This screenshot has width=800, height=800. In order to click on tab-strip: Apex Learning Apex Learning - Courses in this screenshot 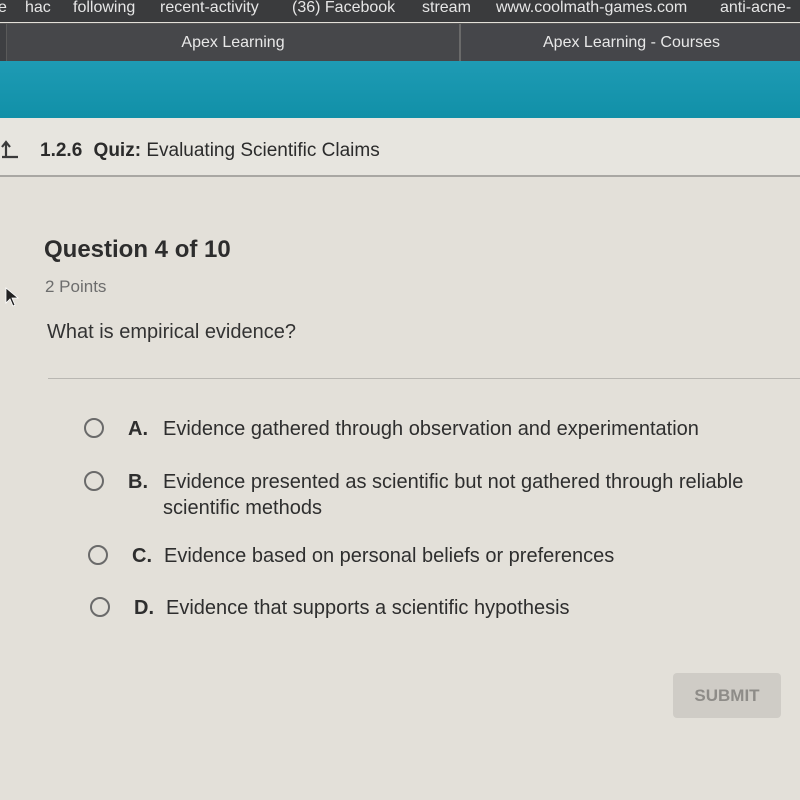, I will do `click(400, 42)`.